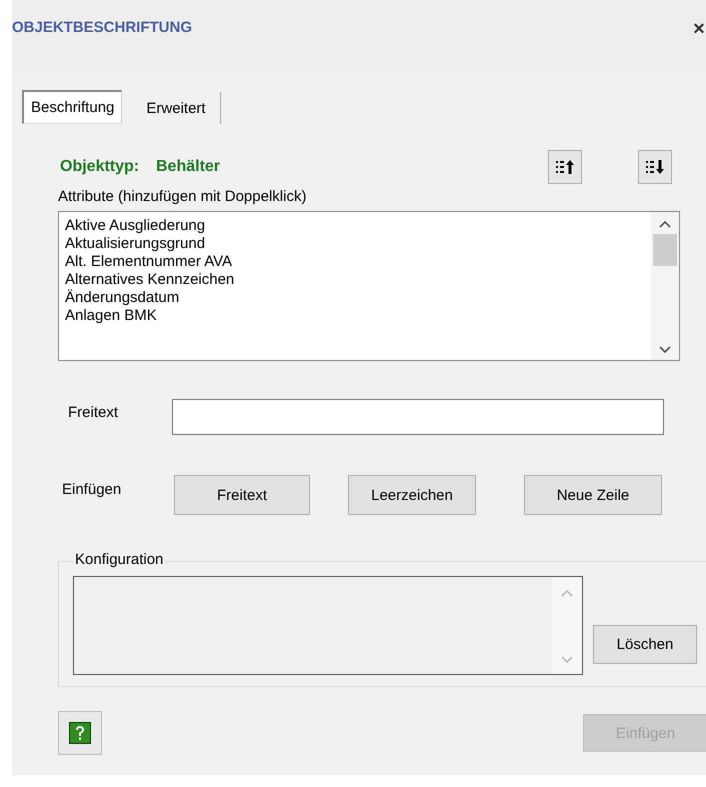 Image resolution: width=706 pixels, height=787 pixels. Describe the element at coordinates (358, 262) in the screenshot. I see `list-item: Alt. Elementnummer AVA` at that location.